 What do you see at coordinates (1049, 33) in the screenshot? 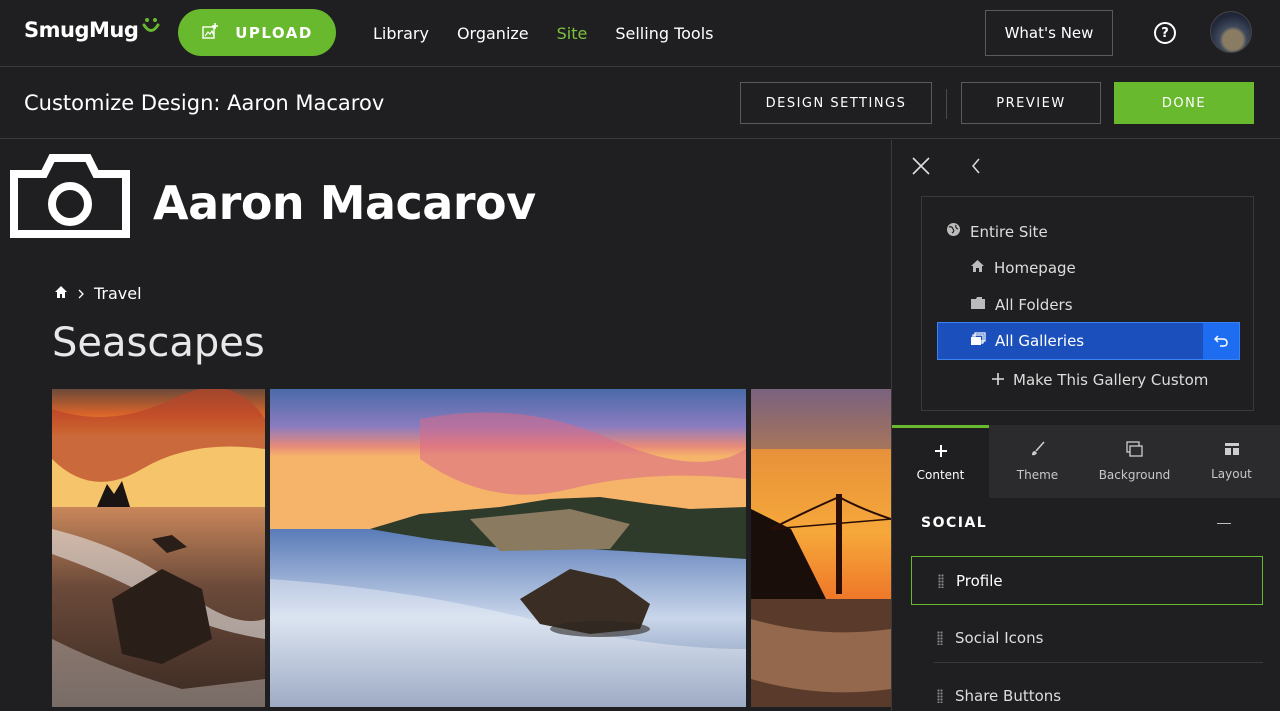
I see `whats-new-button: What's New` at bounding box center [1049, 33].